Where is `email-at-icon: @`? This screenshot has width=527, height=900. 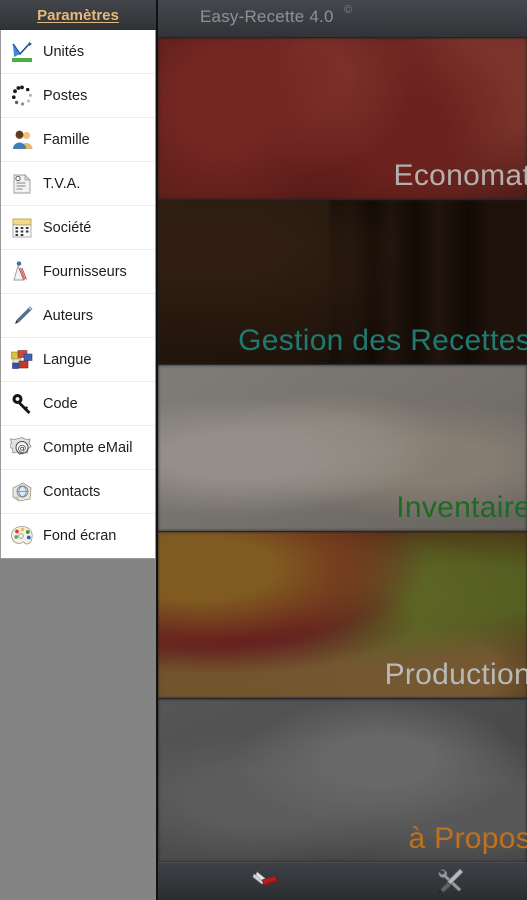 email-at-icon: @ is located at coordinates (22, 448).